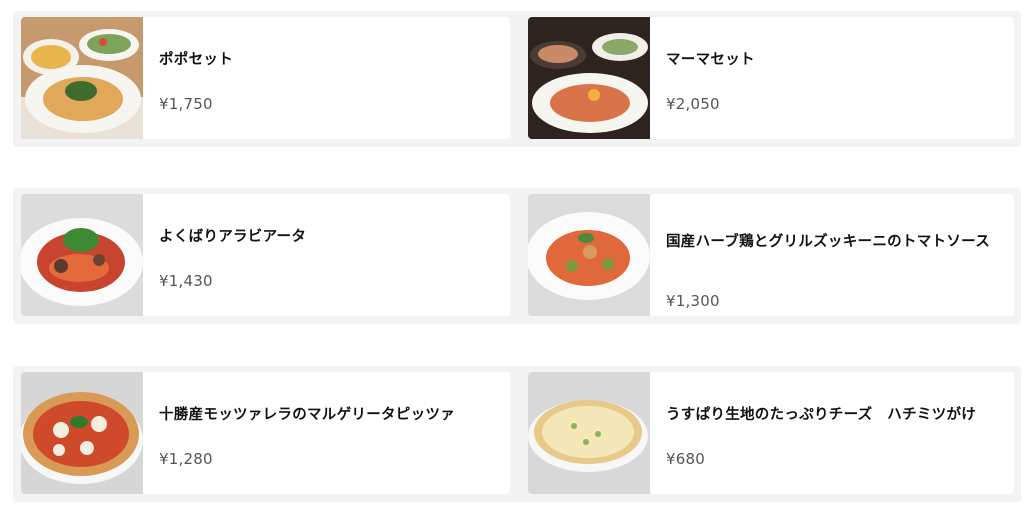 The image size is (1032, 514). Describe the element at coordinates (693, 301) in the screenshot. I see `menu-item-price: ¥1,300` at that location.